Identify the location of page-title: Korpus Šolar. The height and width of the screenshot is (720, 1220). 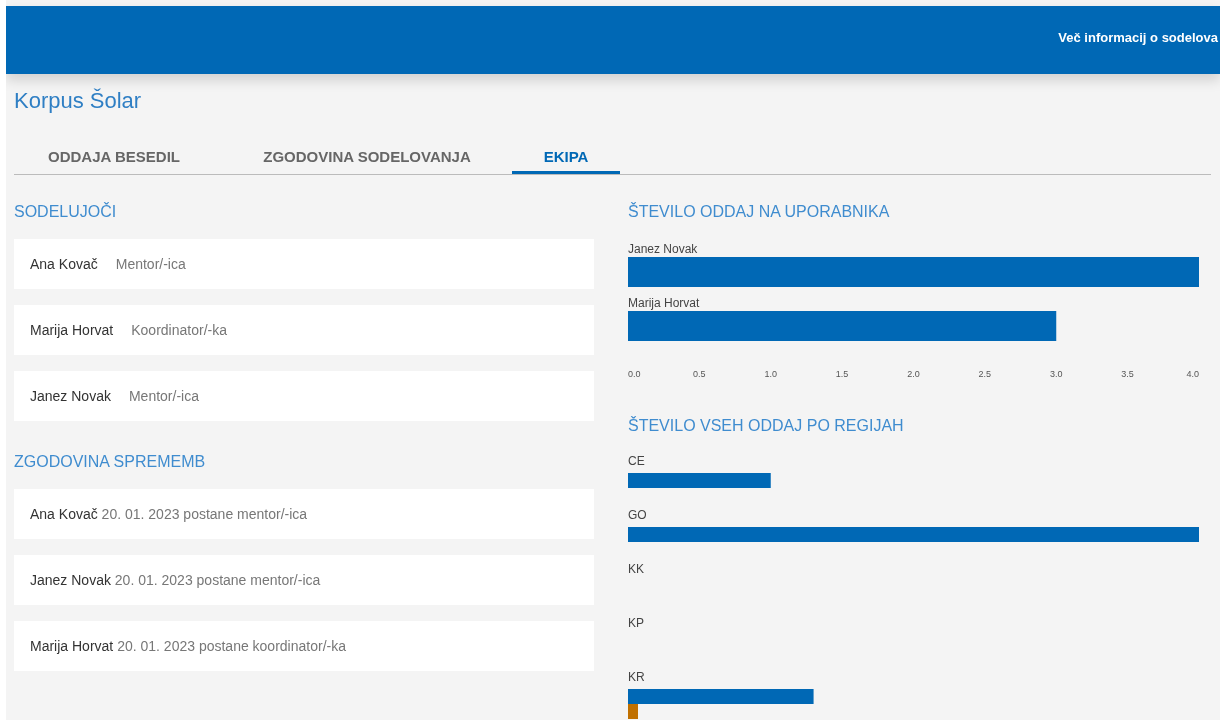
(78, 101).